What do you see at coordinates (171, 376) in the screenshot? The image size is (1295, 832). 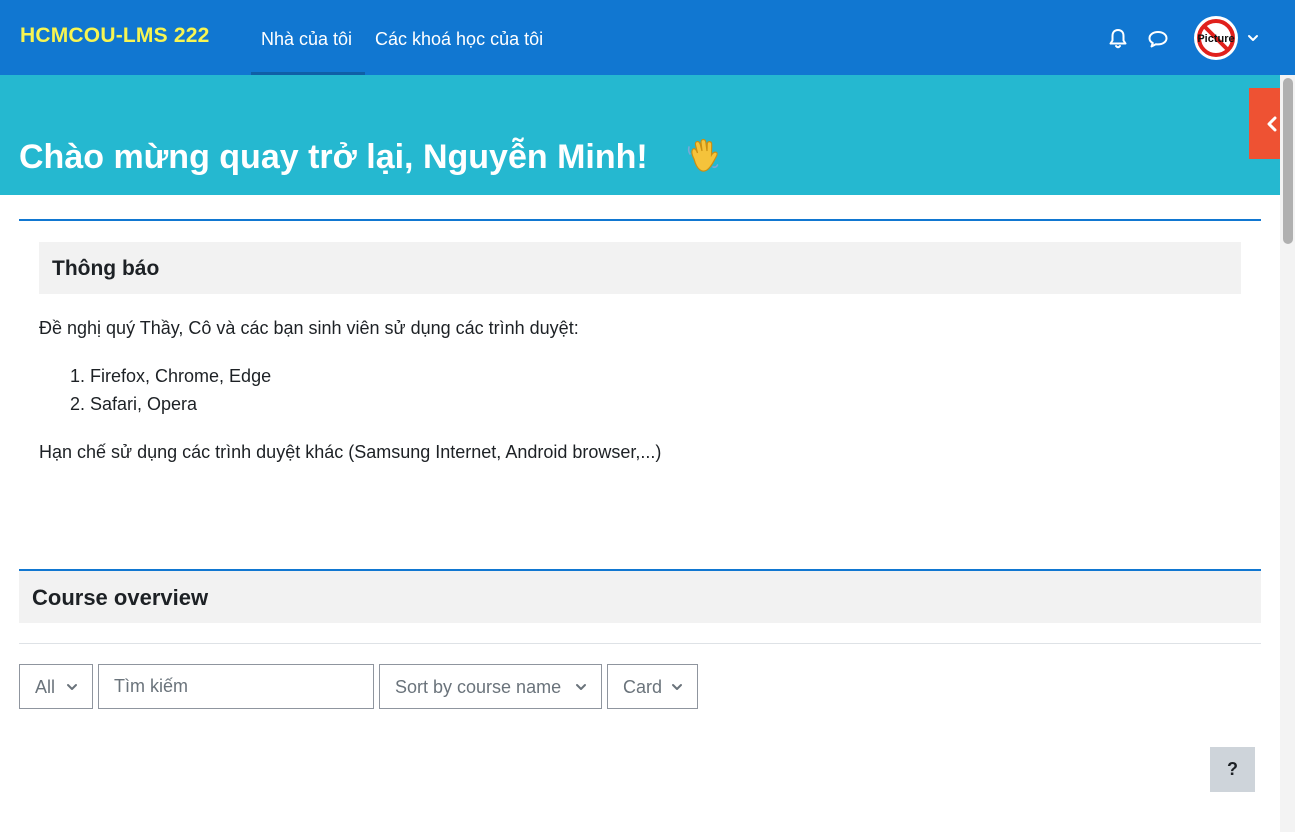 I see `list-item: 1. Firefox, Chrome, Edge` at bounding box center [171, 376].